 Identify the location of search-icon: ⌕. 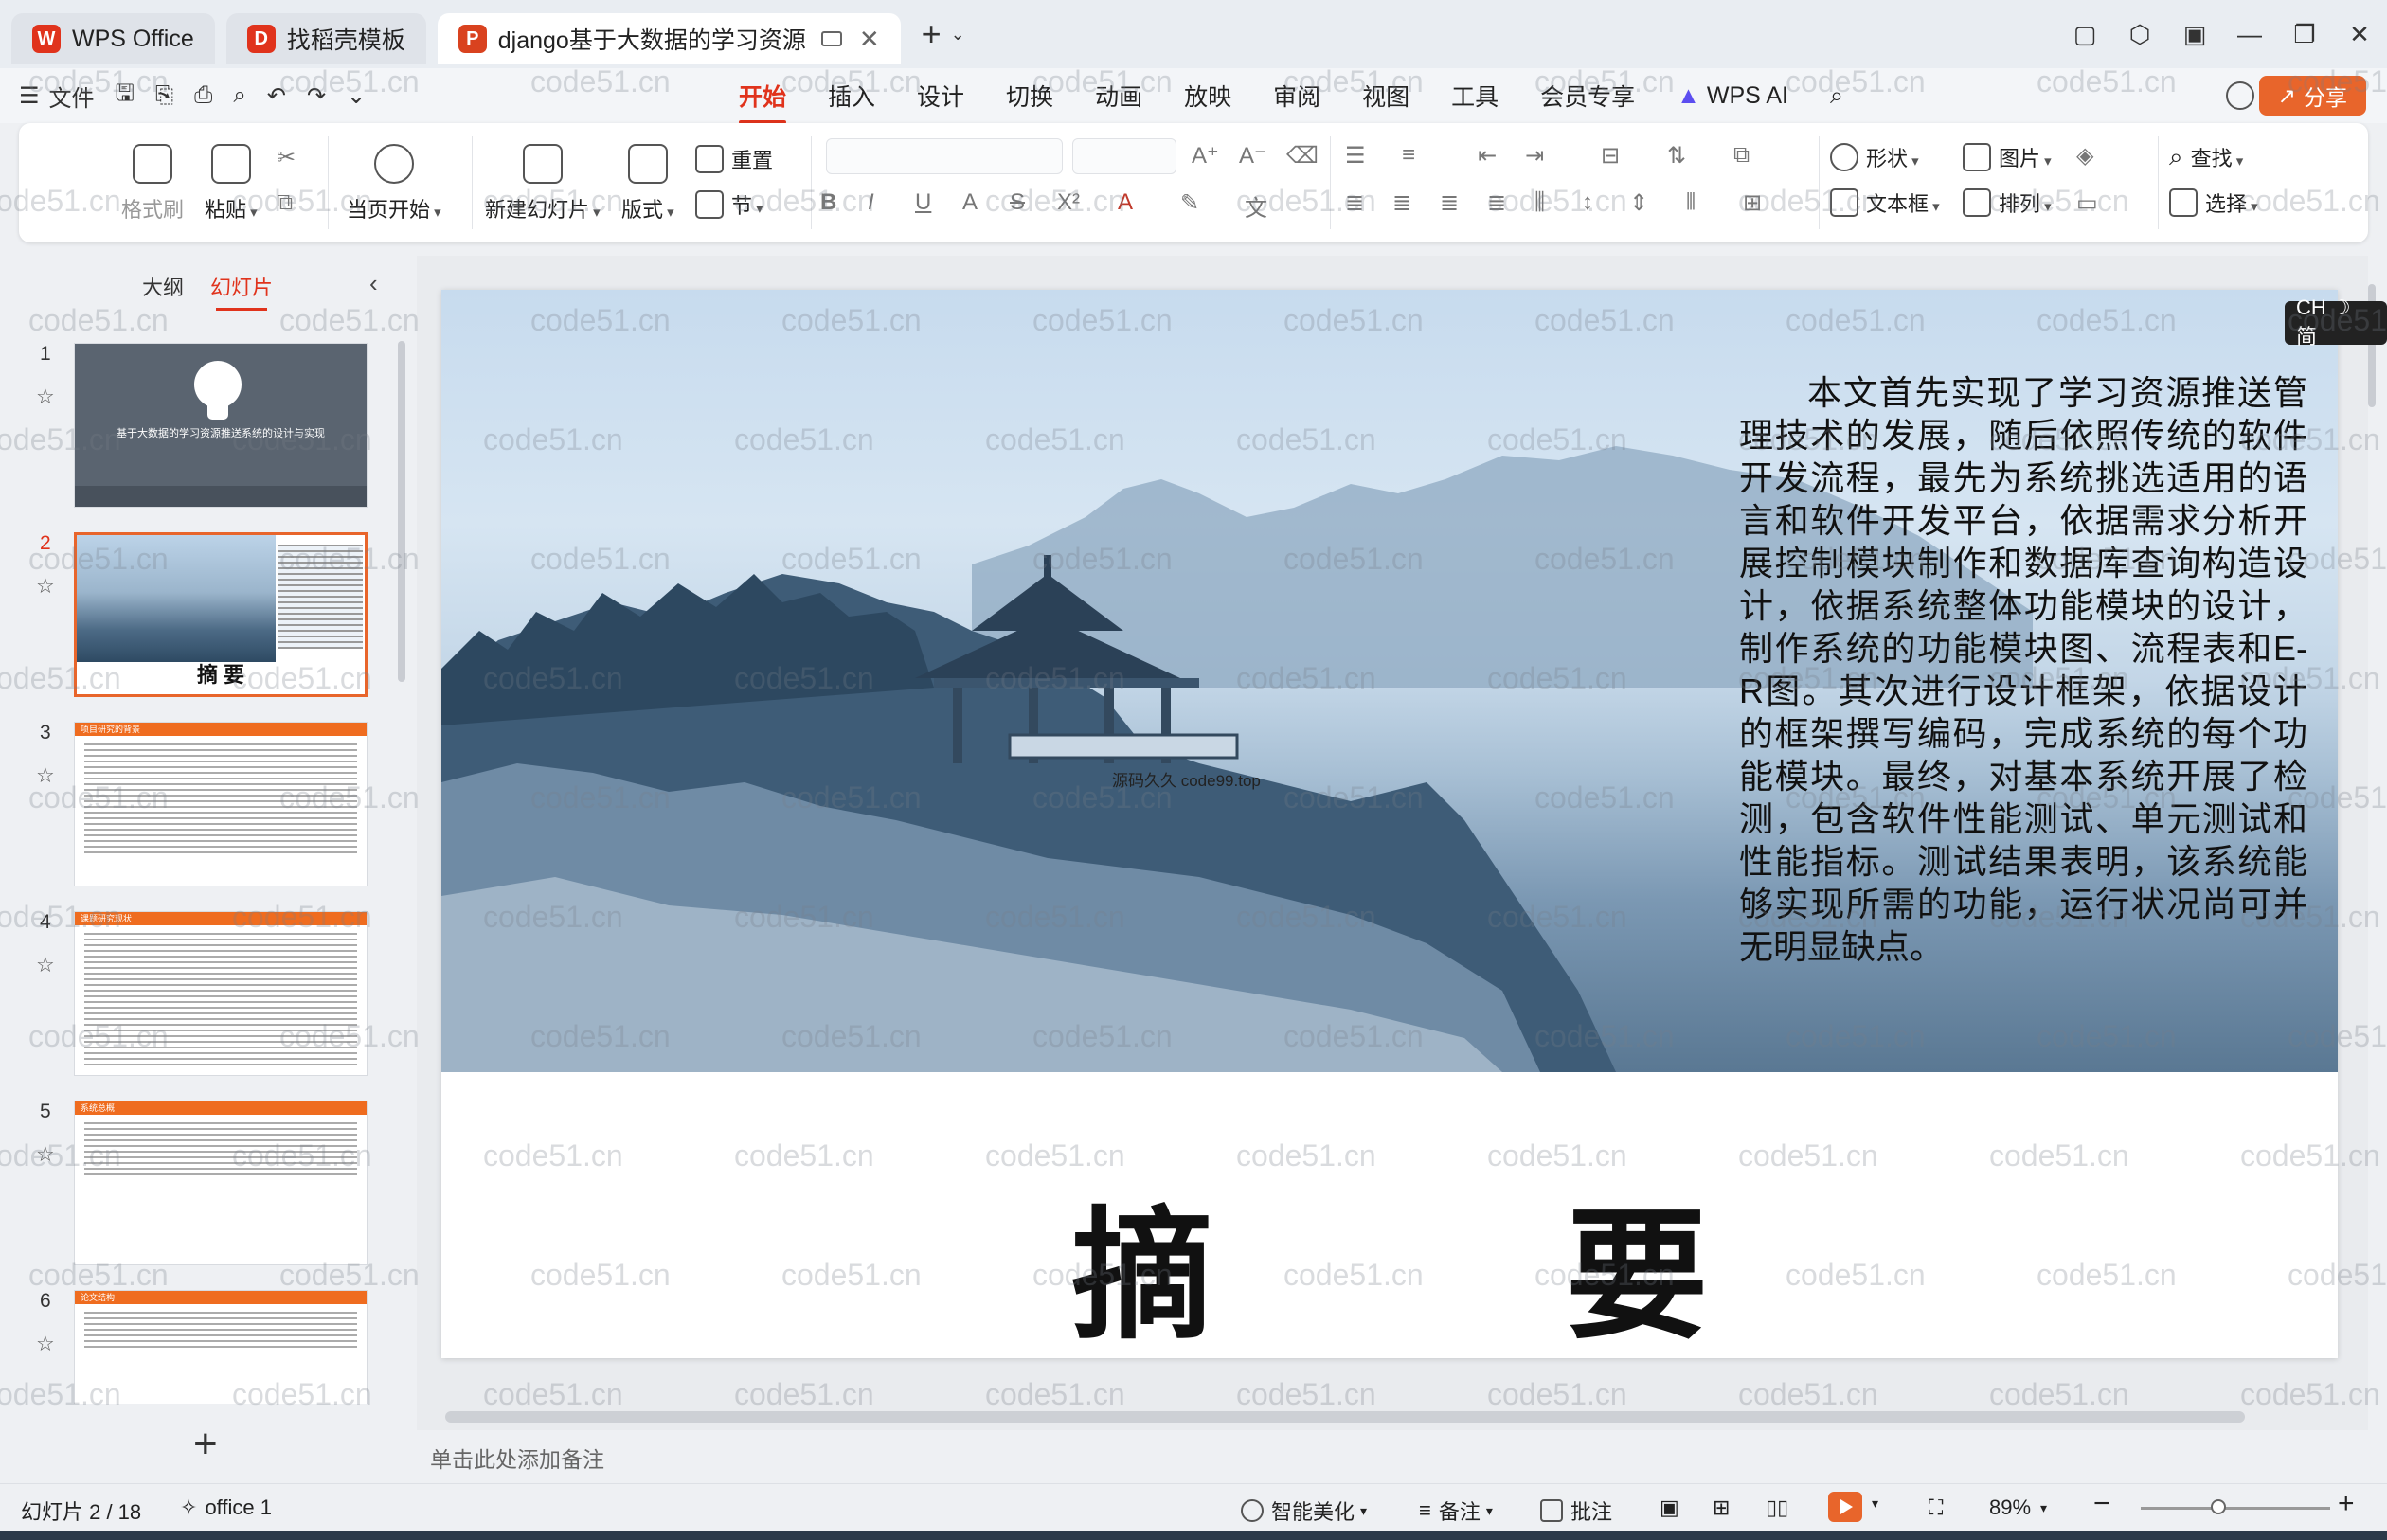
(1836, 96).